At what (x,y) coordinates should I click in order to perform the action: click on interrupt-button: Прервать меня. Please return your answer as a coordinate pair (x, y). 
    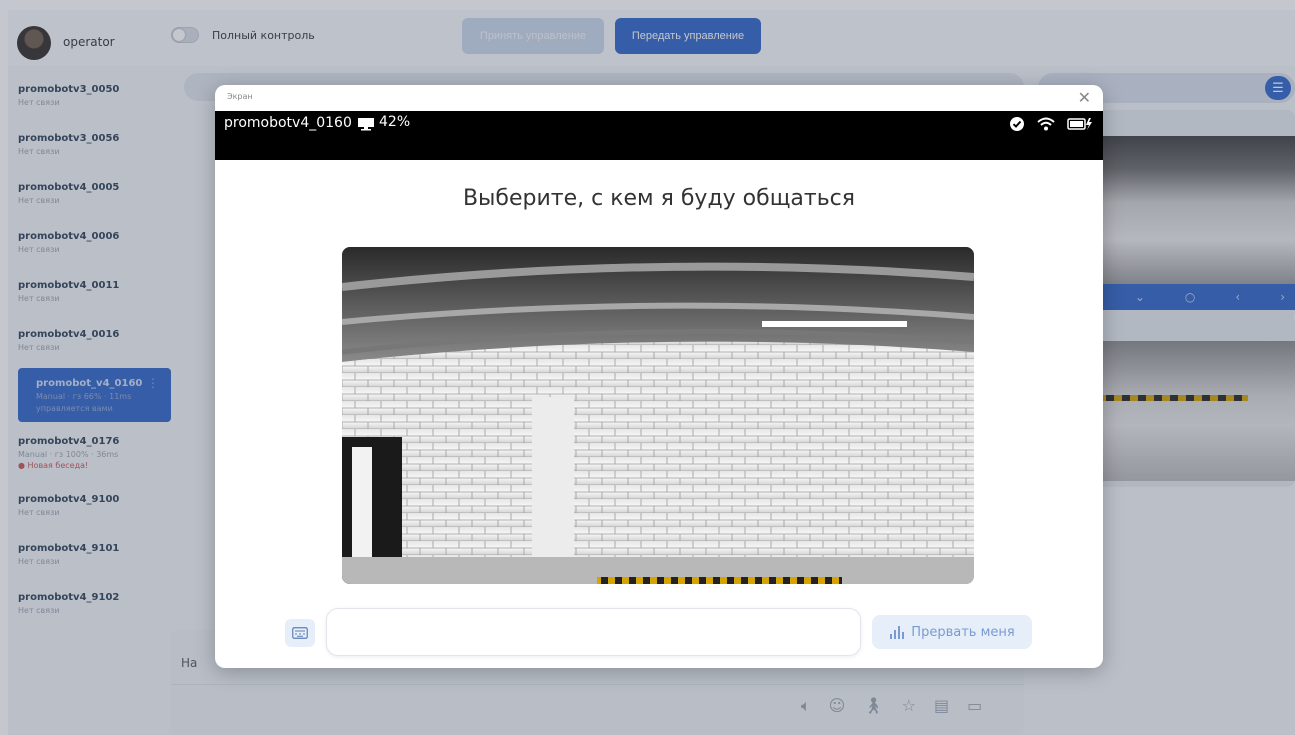
    Looking at the image, I should click on (952, 632).